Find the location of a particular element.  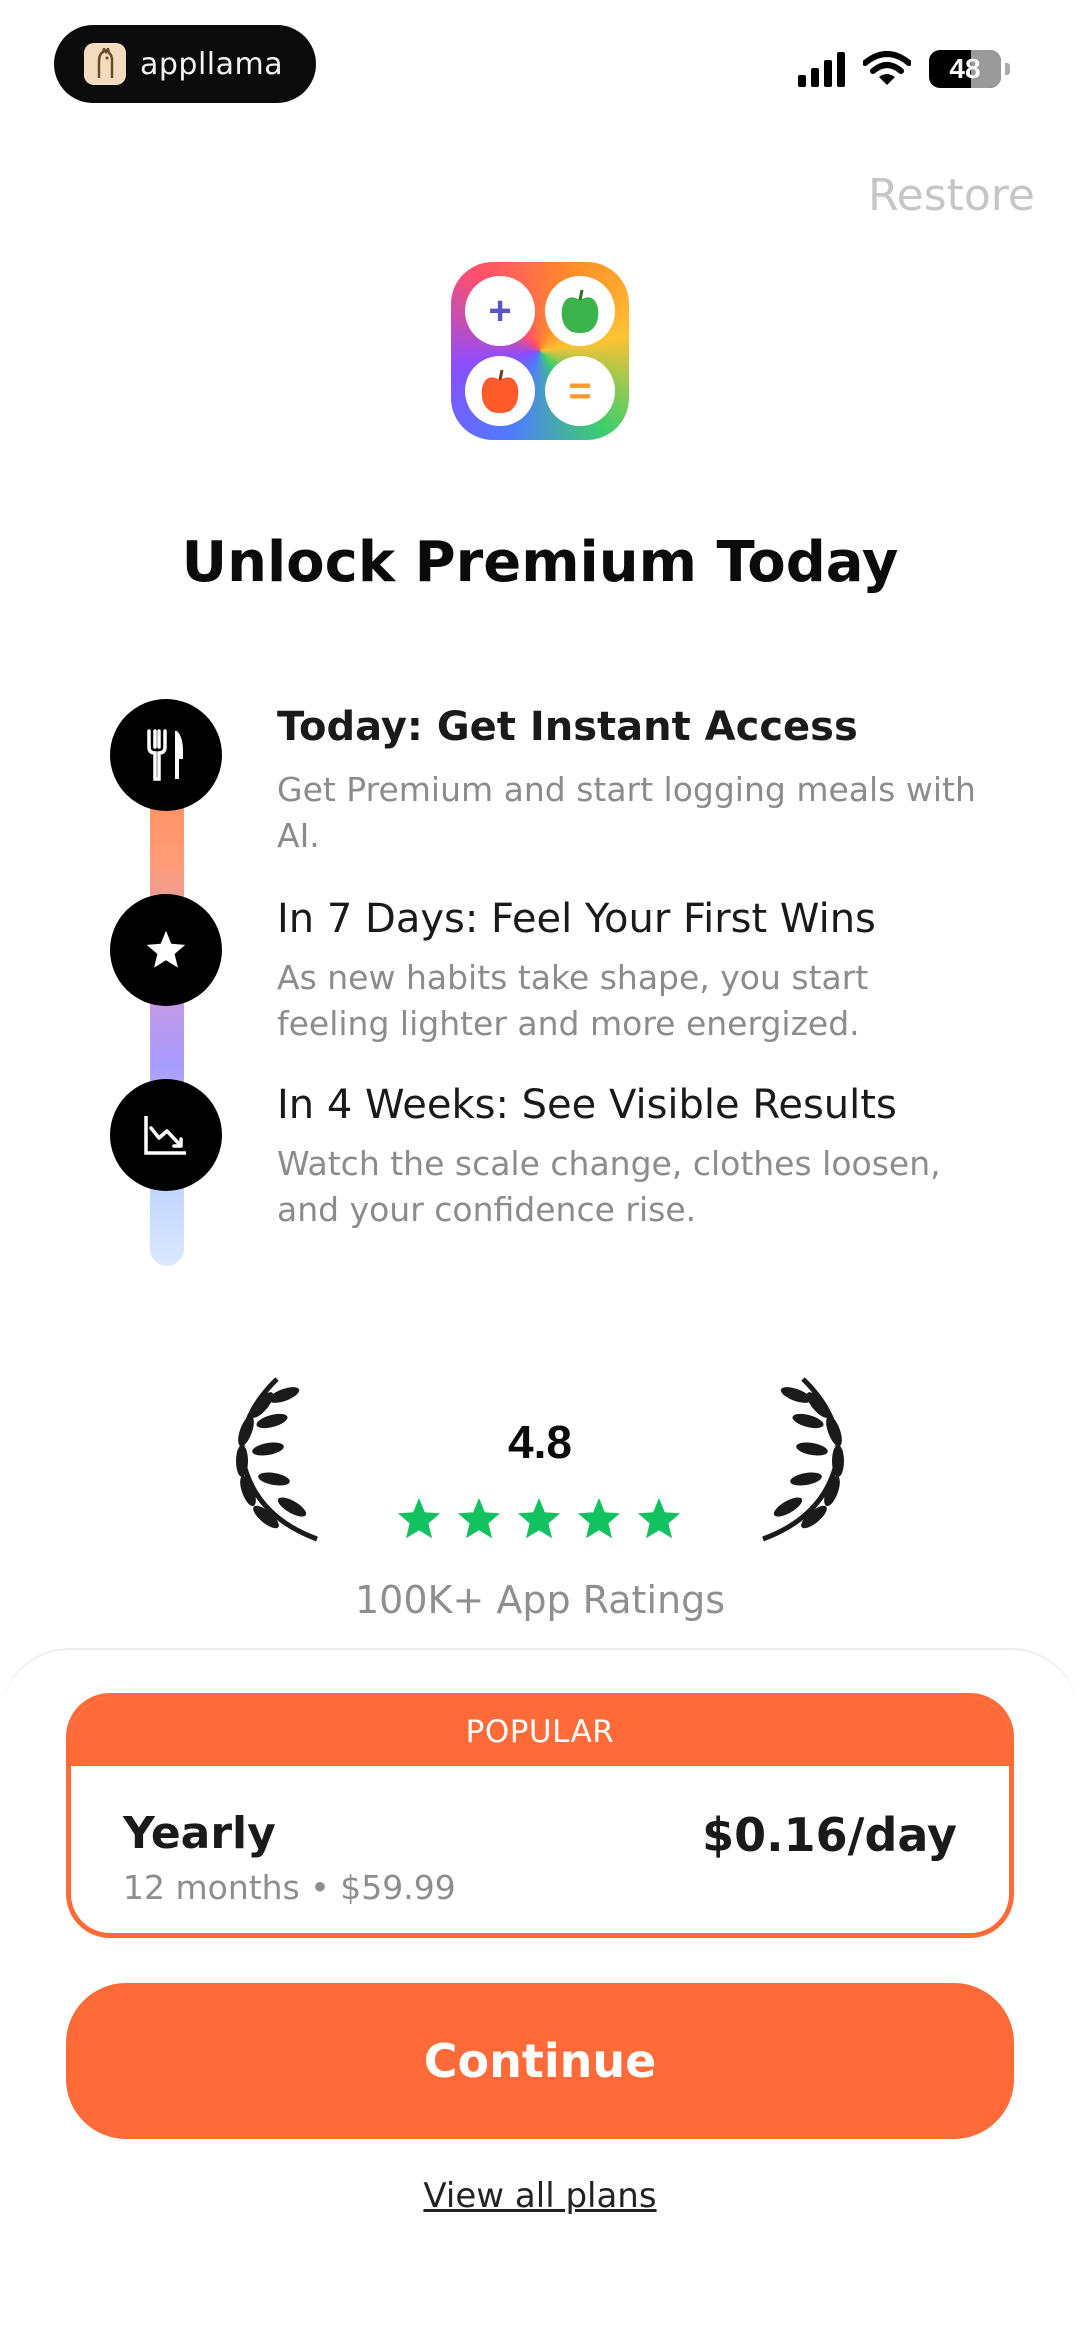

plan-price: $0.16/day is located at coordinates (829, 1835).